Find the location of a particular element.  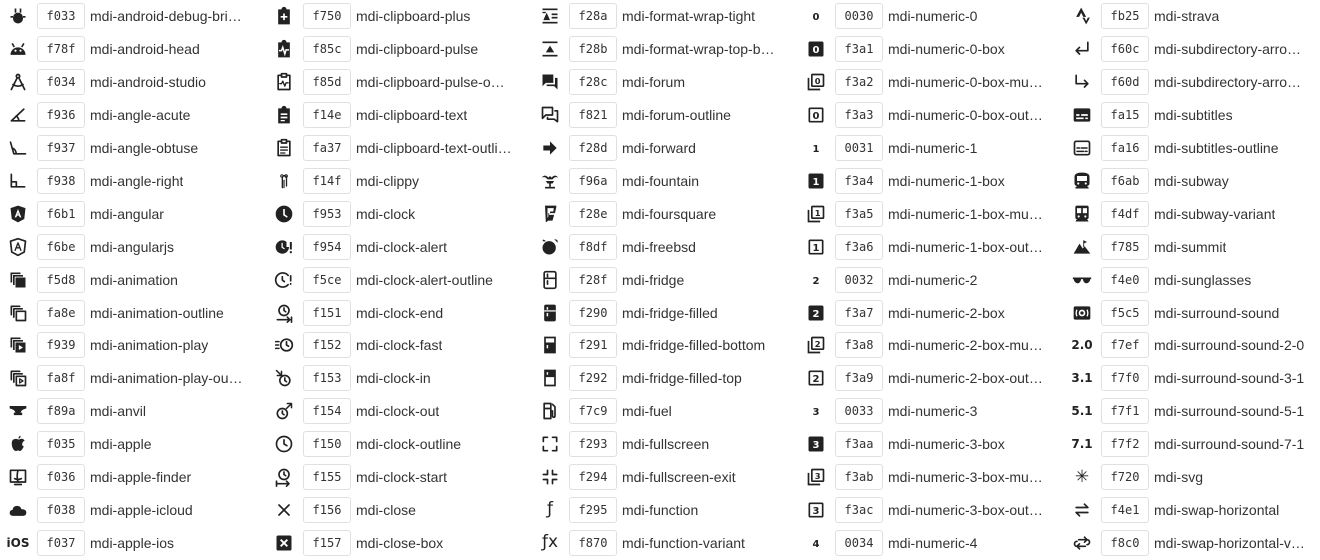

icon-row: fa15 mdi-subtitles is located at coordinates (1192, 115).